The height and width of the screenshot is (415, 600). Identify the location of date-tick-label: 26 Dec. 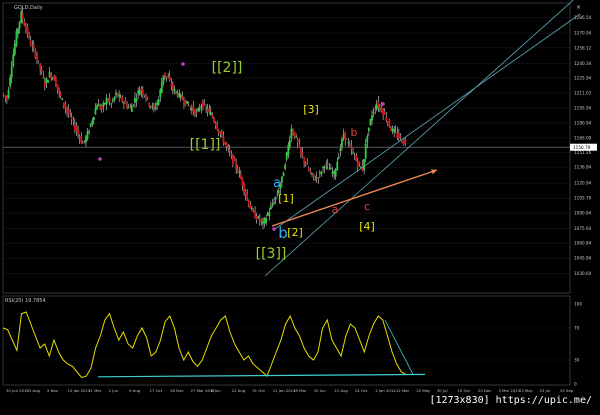
(176, 390).